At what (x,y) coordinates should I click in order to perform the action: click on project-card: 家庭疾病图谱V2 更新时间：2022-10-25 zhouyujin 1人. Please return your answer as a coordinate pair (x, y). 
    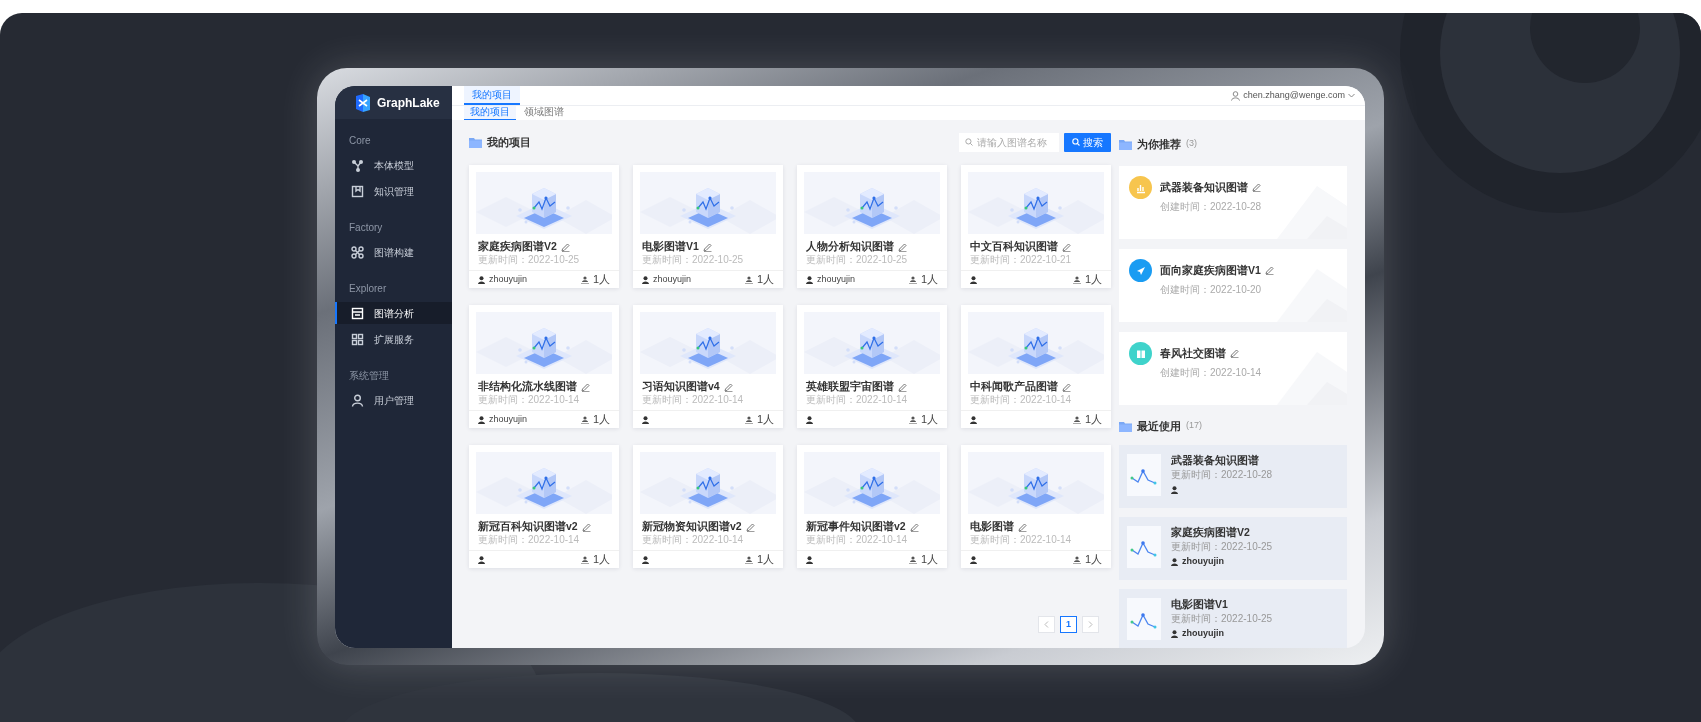
    Looking at the image, I should click on (544, 226).